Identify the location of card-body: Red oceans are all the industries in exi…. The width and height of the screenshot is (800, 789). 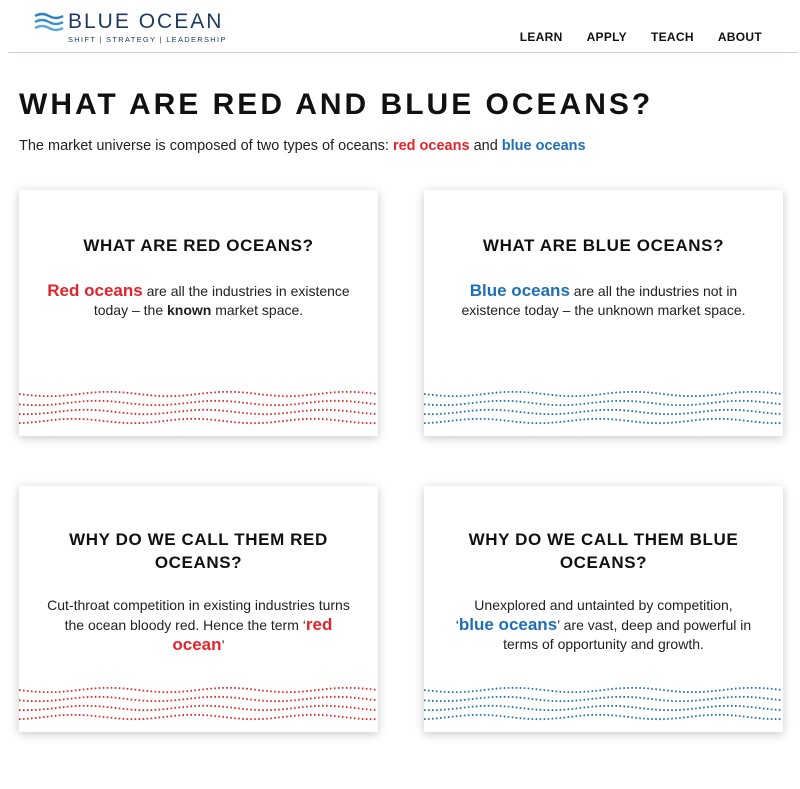
(198, 300).